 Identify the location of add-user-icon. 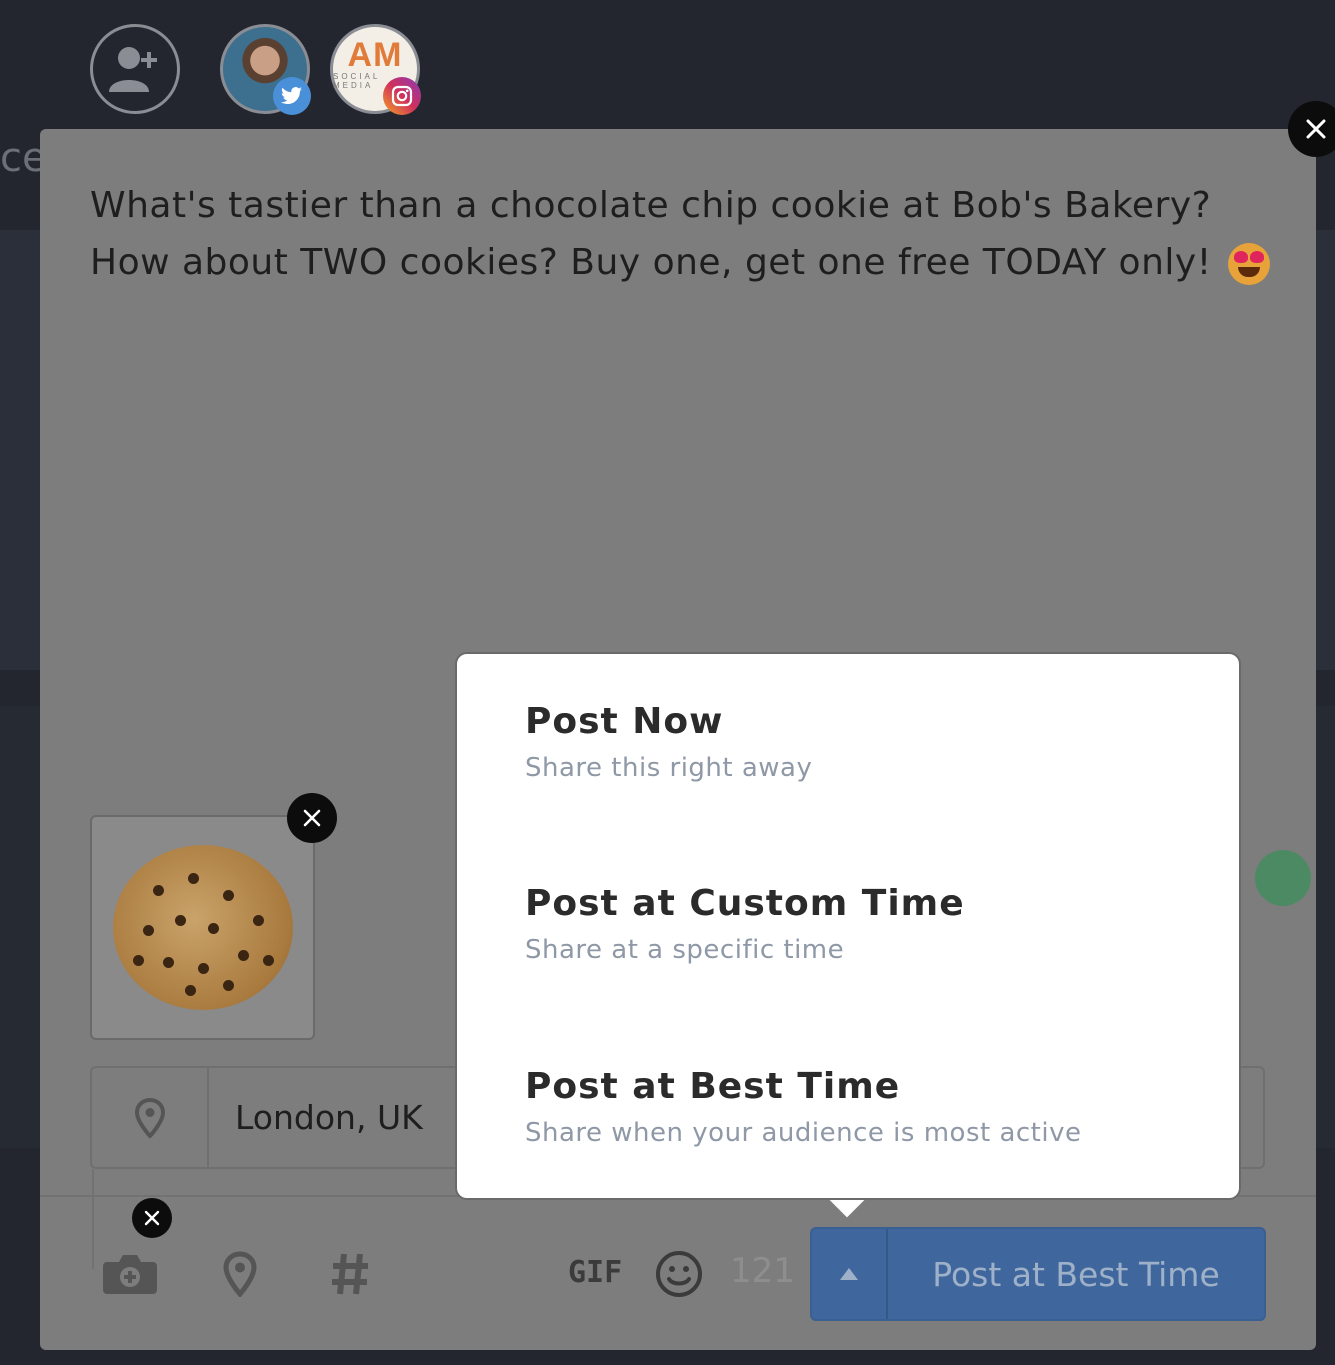
(133, 69).